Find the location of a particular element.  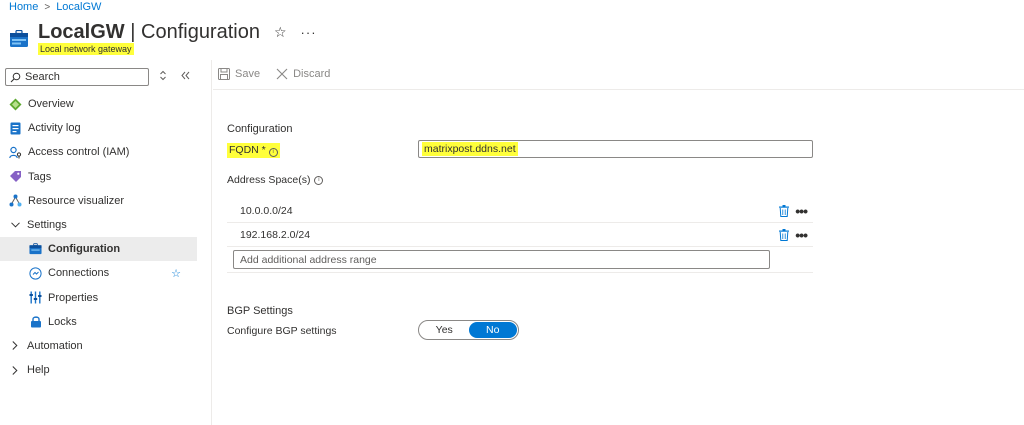

sidebar-item-overview: Overview is located at coordinates (98, 104).